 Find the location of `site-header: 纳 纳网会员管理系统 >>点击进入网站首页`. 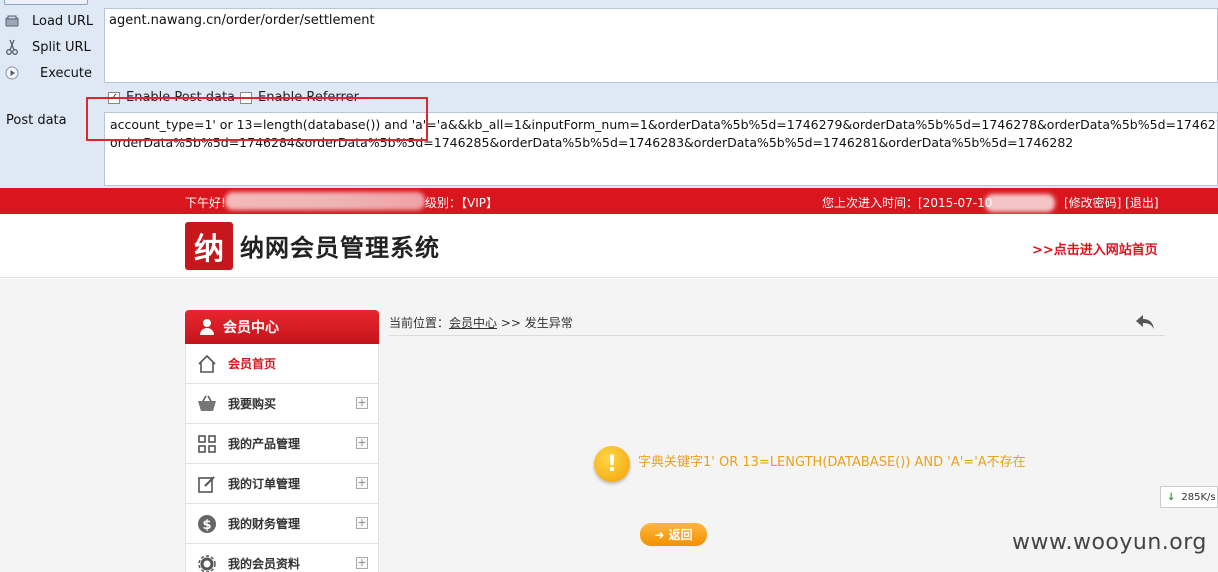

site-header: 纳 纳网会员管理系统 >>点击进入网站首页 is located at coordinates (609, 246).